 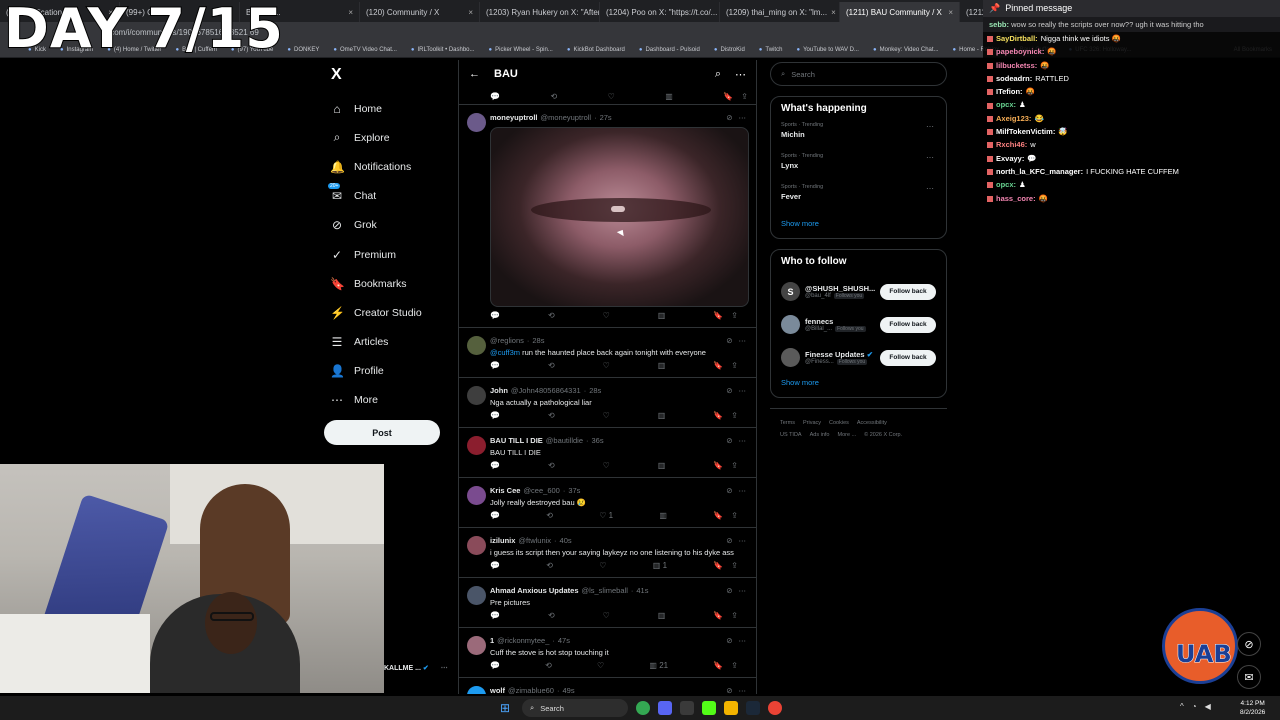 What do you see at coordinates (566, 117) in the screenshot?
I see `tweet-handle: @moneyuptroll` at bounding box center [566, 117].